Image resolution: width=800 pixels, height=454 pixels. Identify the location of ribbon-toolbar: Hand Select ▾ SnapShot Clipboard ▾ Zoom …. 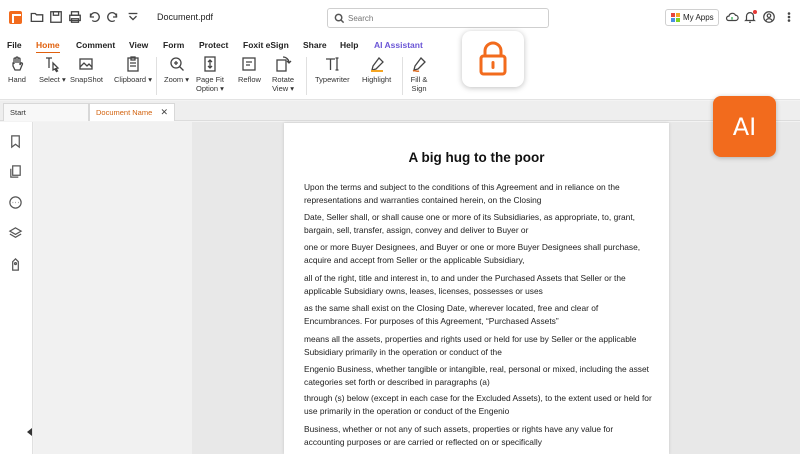
(400, 76).